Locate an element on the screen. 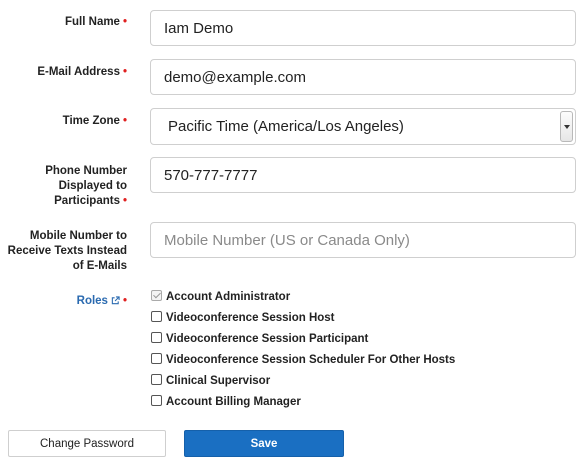 Image resolution: width=584 pixels, height=463 pixels. mobile-input is located at coordinates (363, 240).